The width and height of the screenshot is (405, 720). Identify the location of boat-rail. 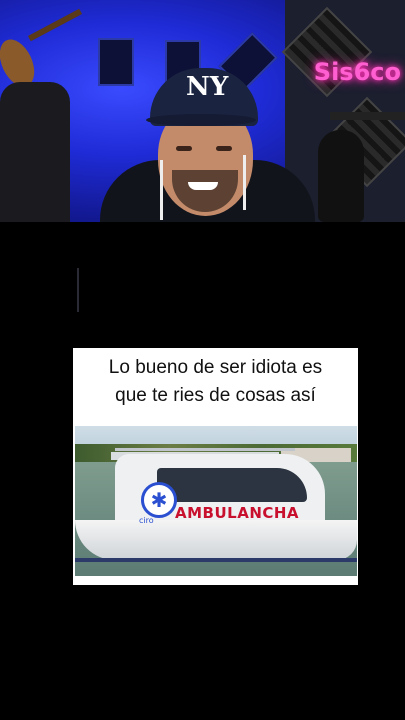
(205, 449).